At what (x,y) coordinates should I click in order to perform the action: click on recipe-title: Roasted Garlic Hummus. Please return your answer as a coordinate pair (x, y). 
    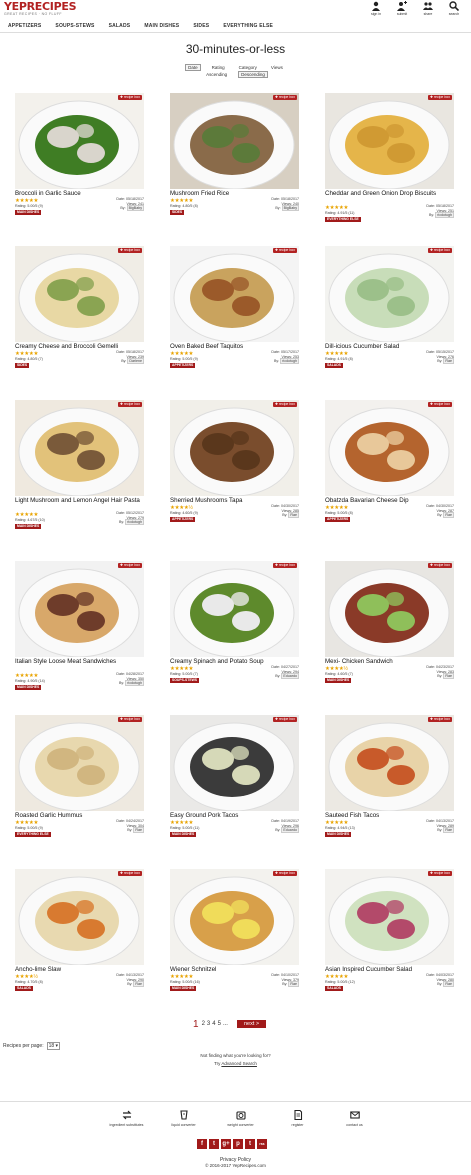
    Looking at the image, I should click on (79, 815).